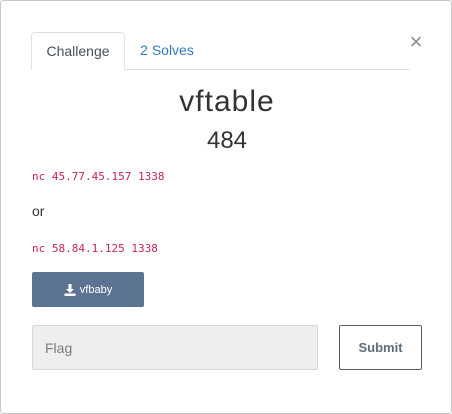 The height and width of the screenshot is (414, 452). Describe the element at coordinates (167, 51) in the screenshot. I see `tab-solves: 2 Solves` at that location.